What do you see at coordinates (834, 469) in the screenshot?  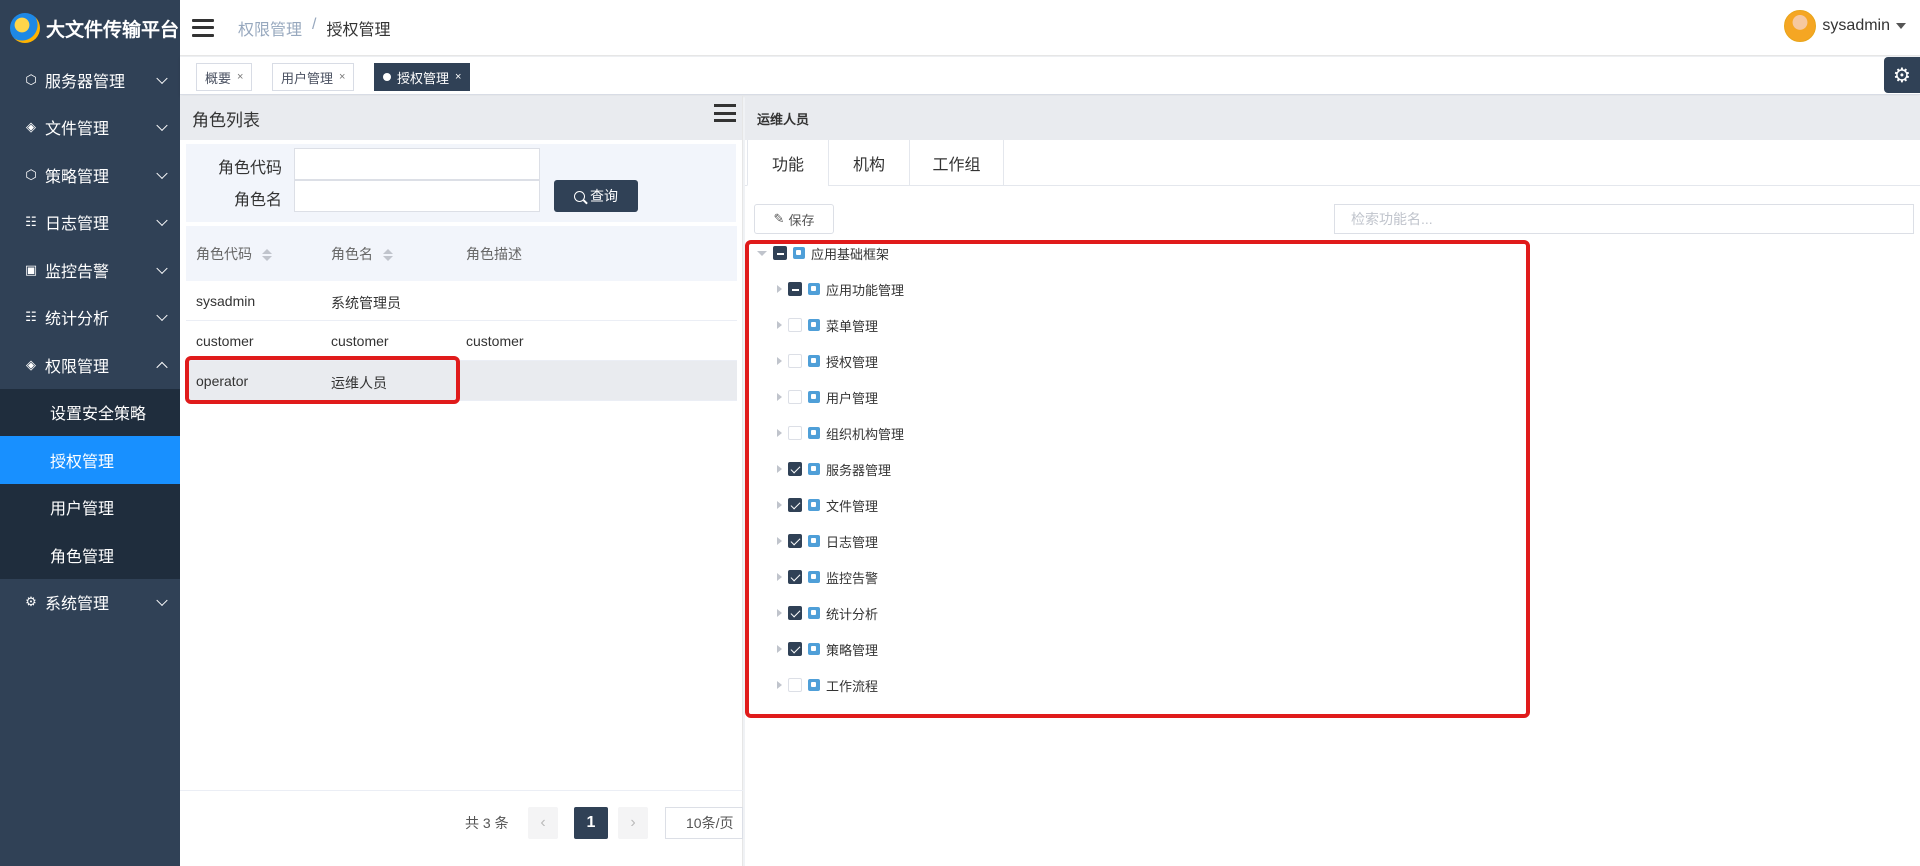 I see `tree-node: 服务器管理` at bounding box center [834, 469].